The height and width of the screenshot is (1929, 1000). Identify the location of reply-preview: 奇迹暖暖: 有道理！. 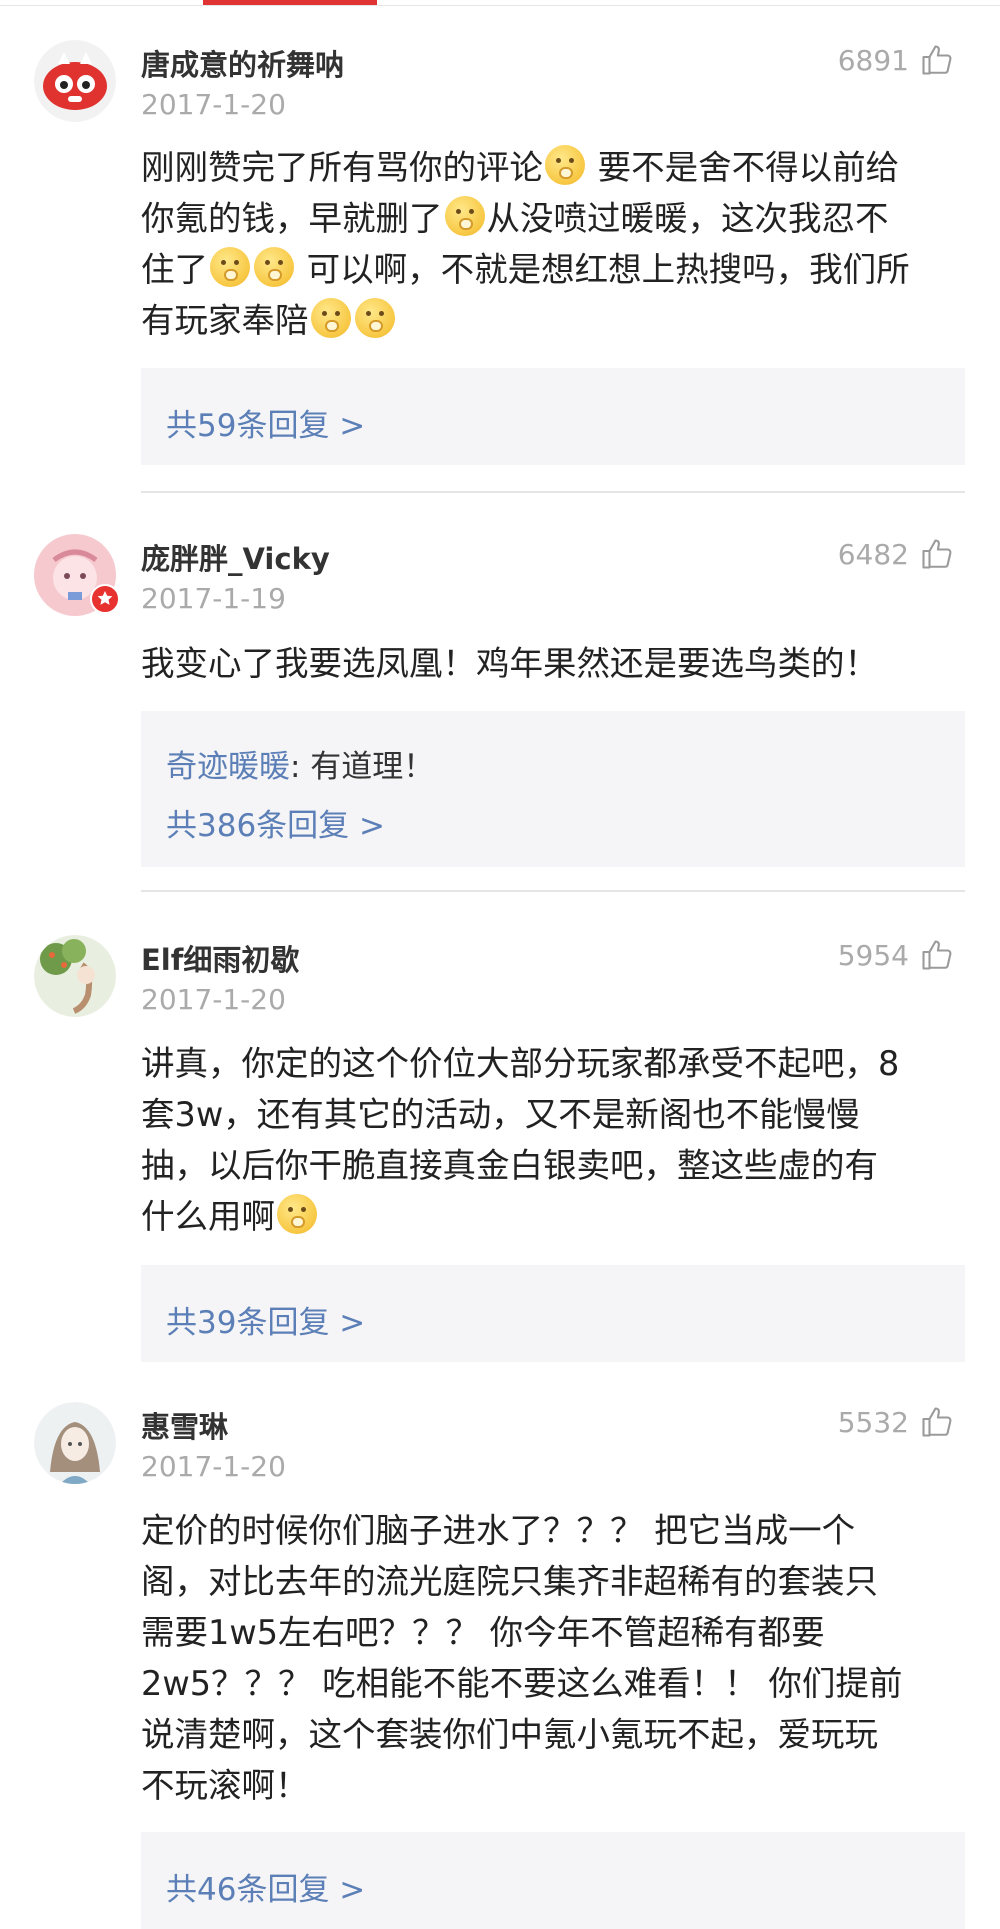
(300, 763).